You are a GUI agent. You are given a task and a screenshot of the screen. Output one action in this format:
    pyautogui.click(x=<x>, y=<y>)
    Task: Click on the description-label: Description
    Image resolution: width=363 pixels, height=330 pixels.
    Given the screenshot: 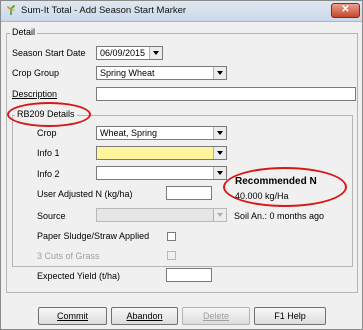 What is the action you would take?
    pyautogui.click(x=35, y=94)
    